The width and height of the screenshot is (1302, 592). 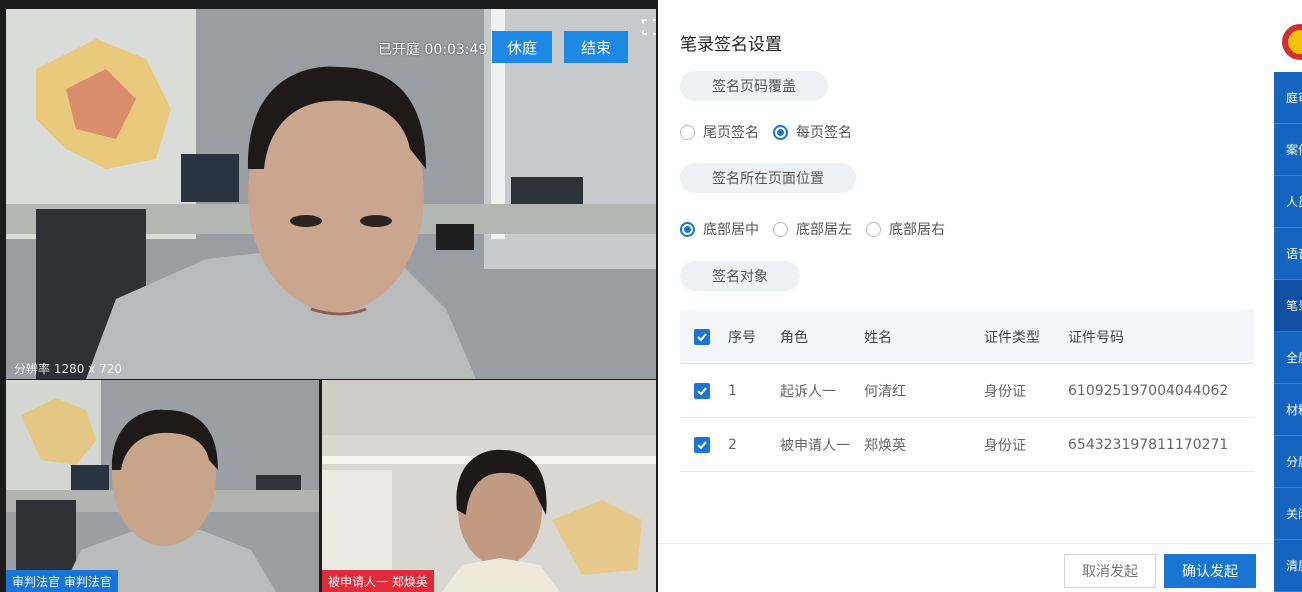 I want to click on cell-id-no: 654323197811170271, so click(x=1148, y=445).